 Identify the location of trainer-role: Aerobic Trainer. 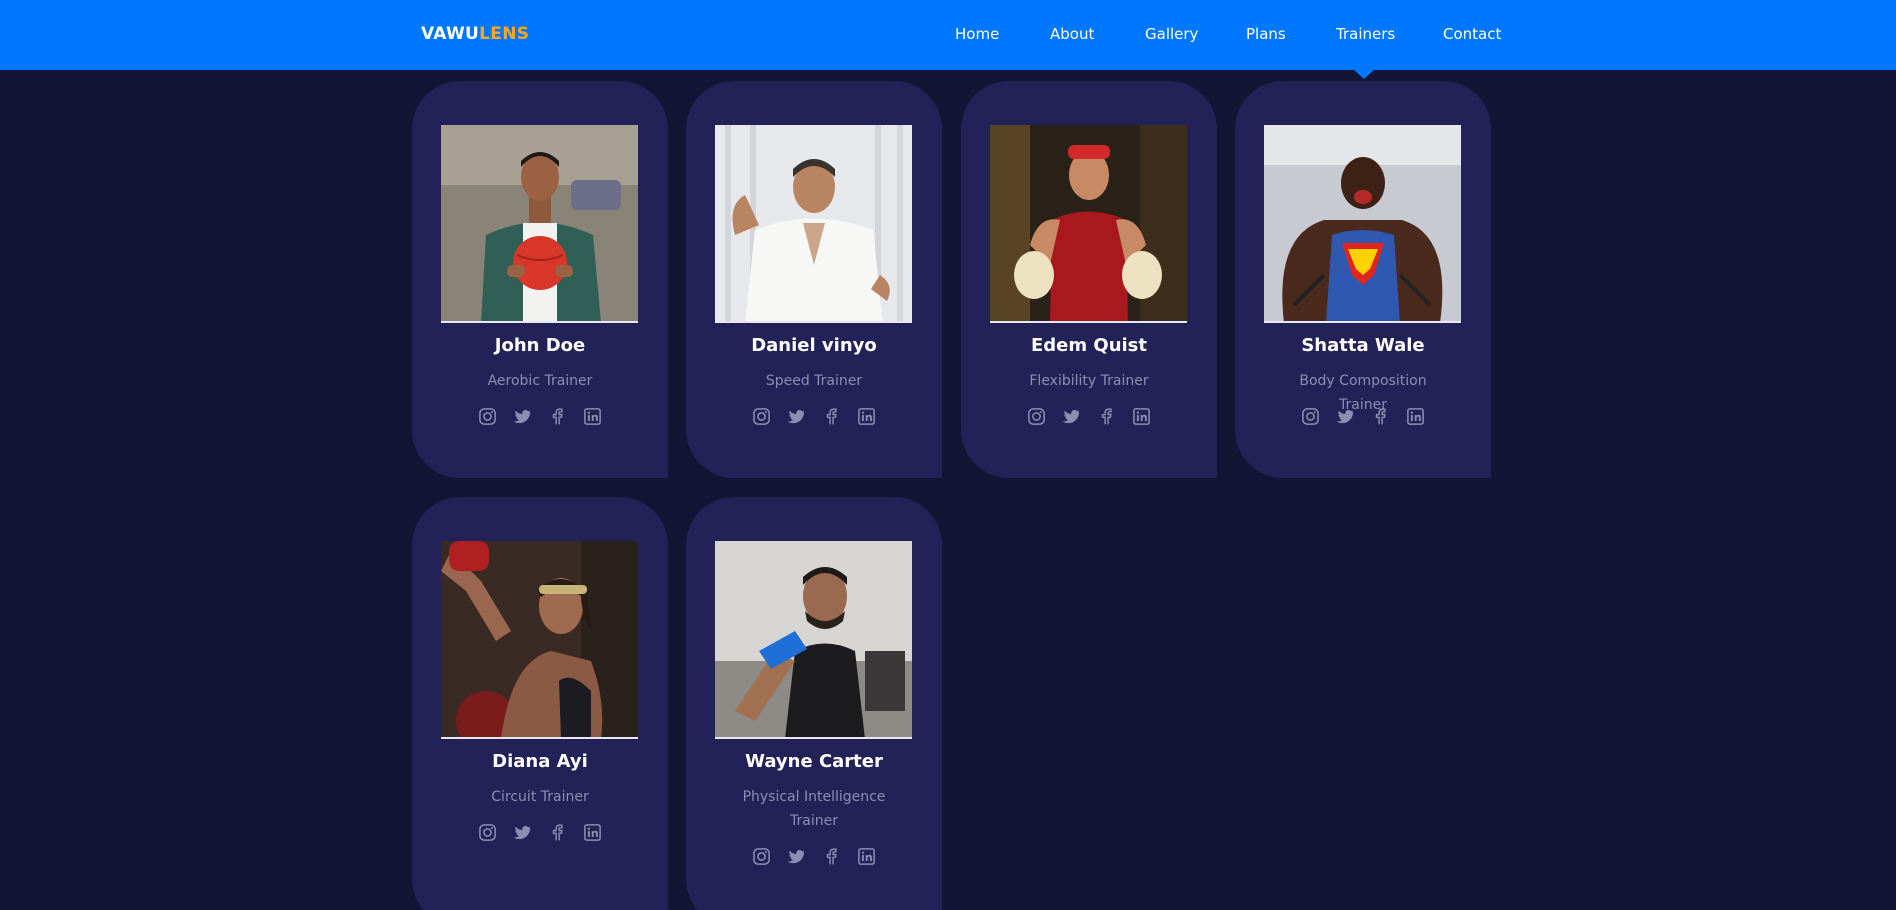
(540, 381).